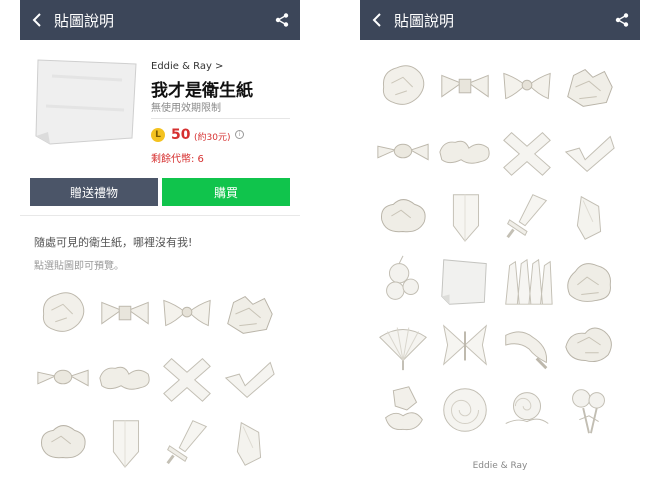 Image resolution: width=656 pixels, height=503 pixels. What do you see at coordinates (186, 108) in the screenshot?
I see `validity-text: 無使用效期限制` at bounding box center [186, 108].